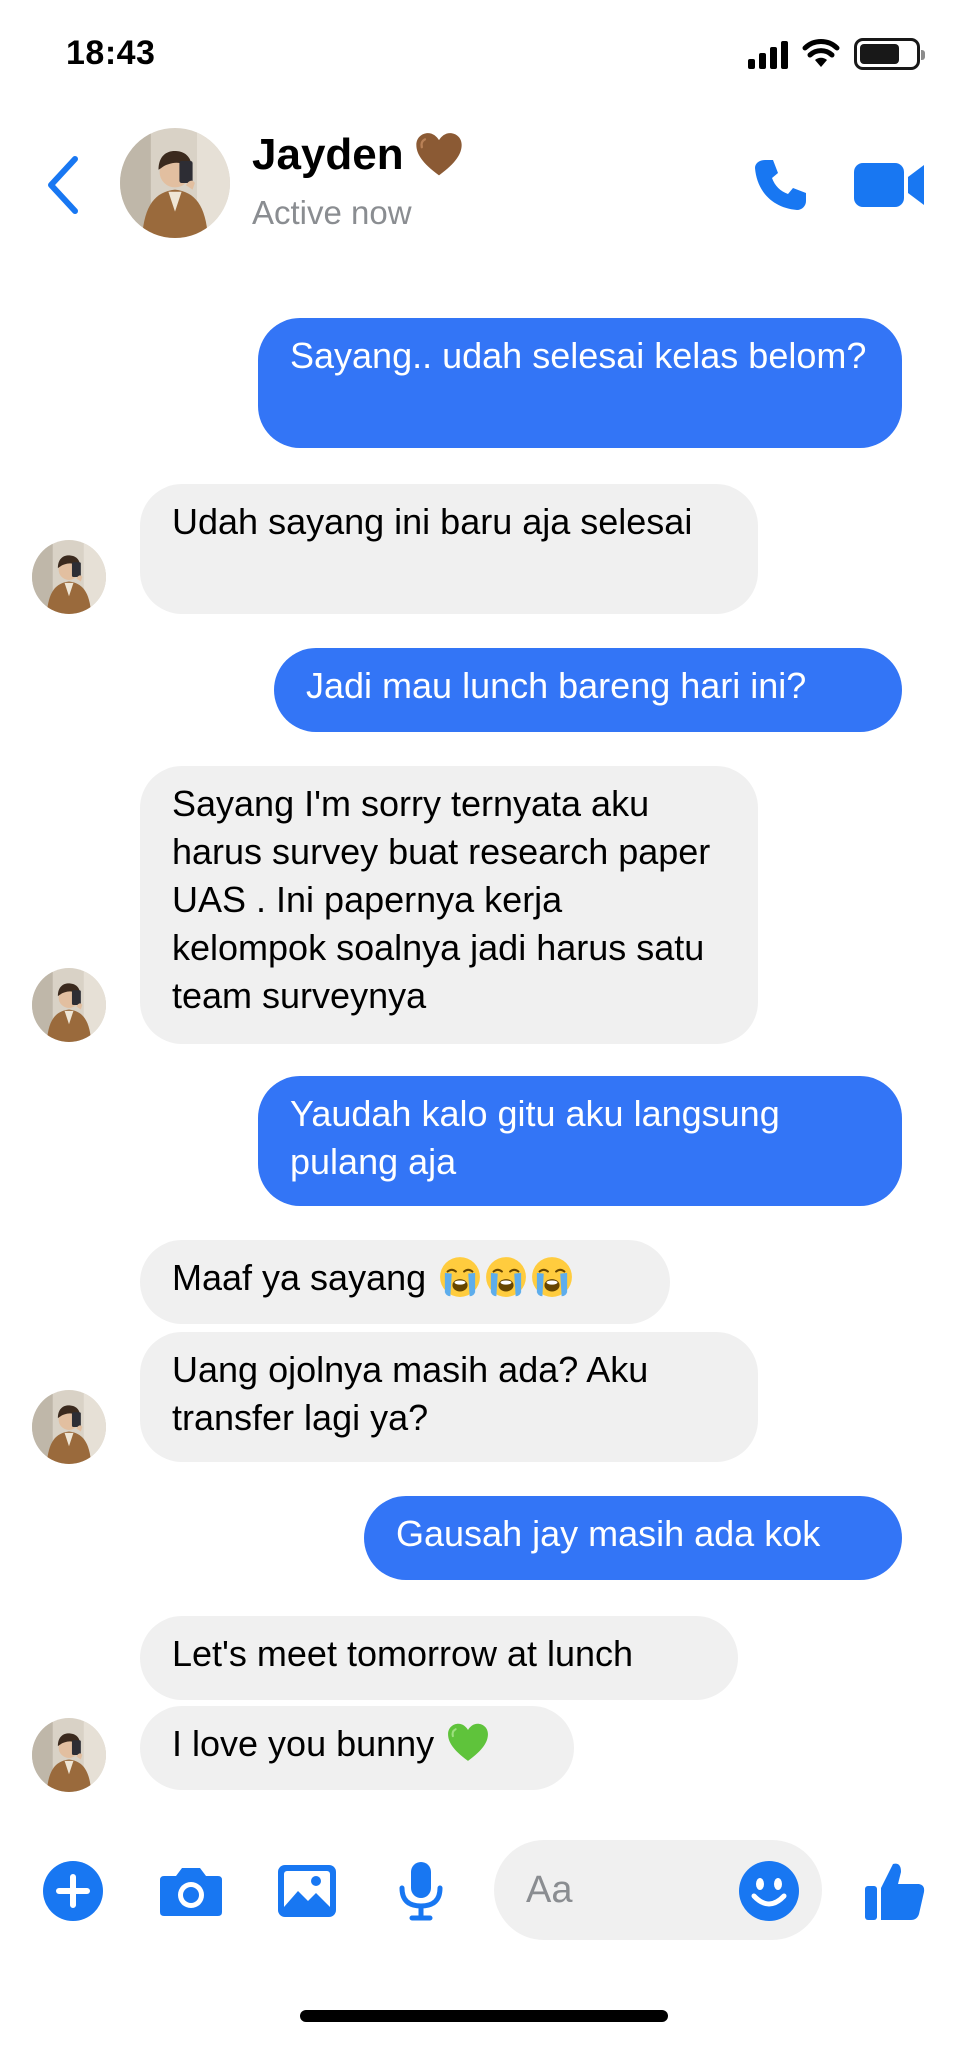 The width and height of the screenshot is (968, 2048). I want to click on contact-avatar, so click(175, 183).